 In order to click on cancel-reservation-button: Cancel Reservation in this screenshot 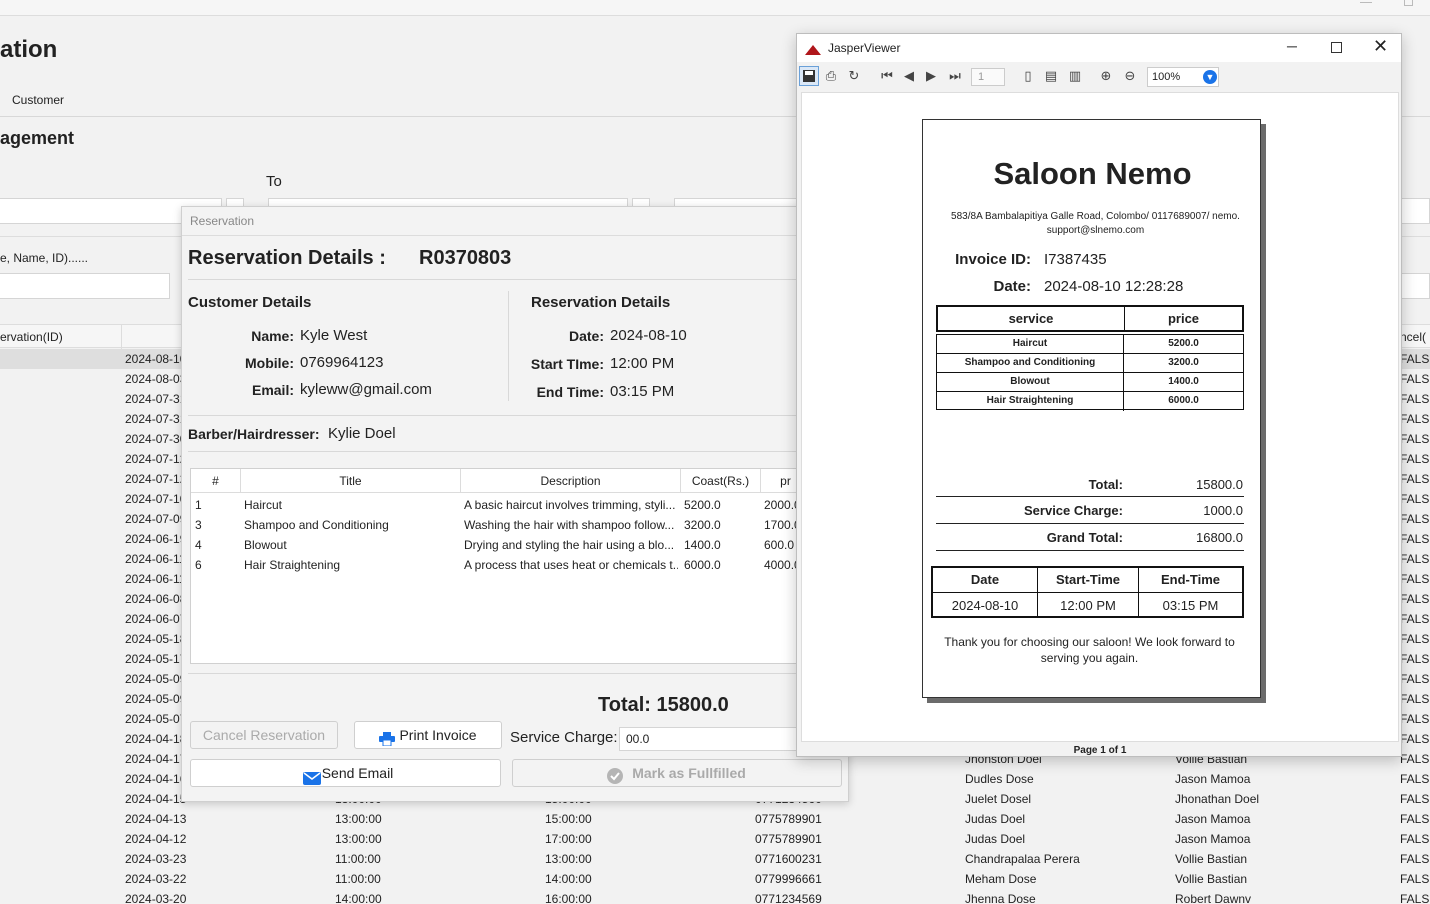, I will do `click(264, 735)`.